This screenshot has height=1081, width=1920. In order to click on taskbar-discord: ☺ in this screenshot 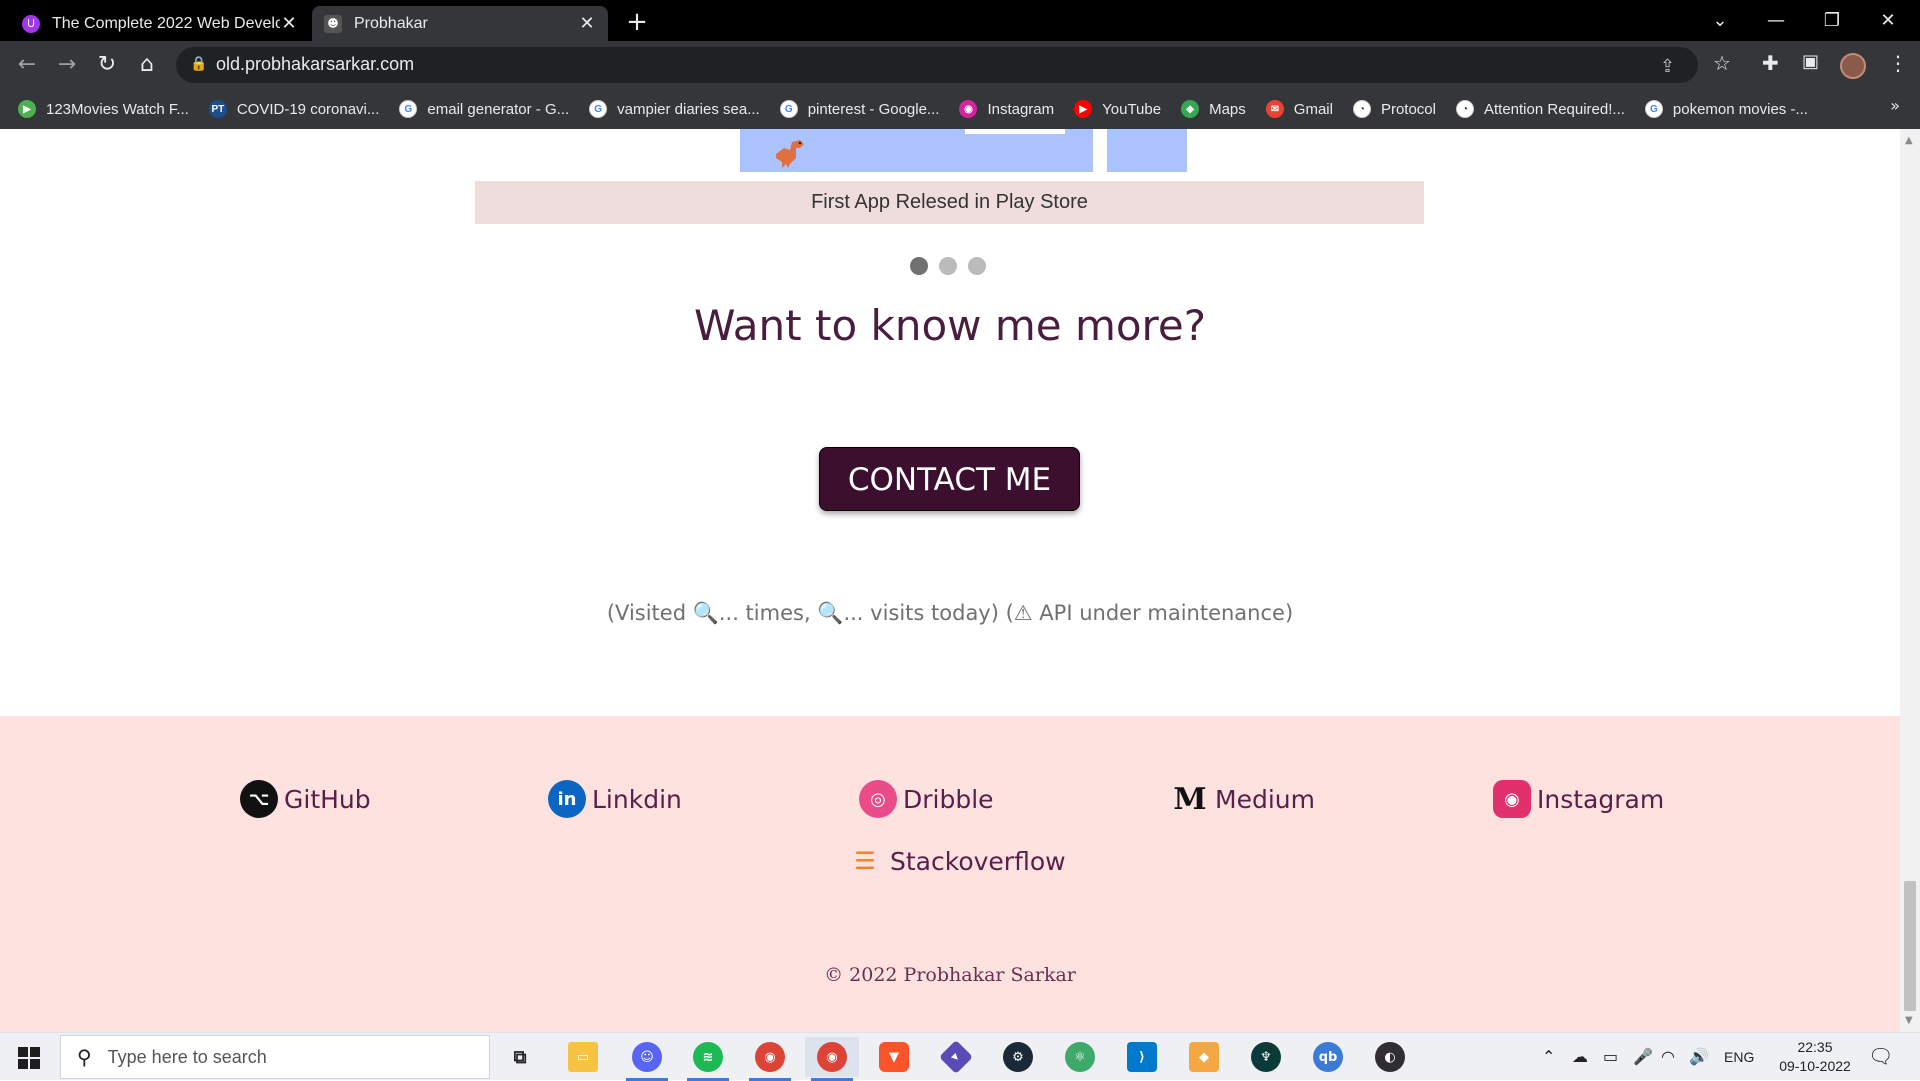, I will do `click(647, 1059)`.